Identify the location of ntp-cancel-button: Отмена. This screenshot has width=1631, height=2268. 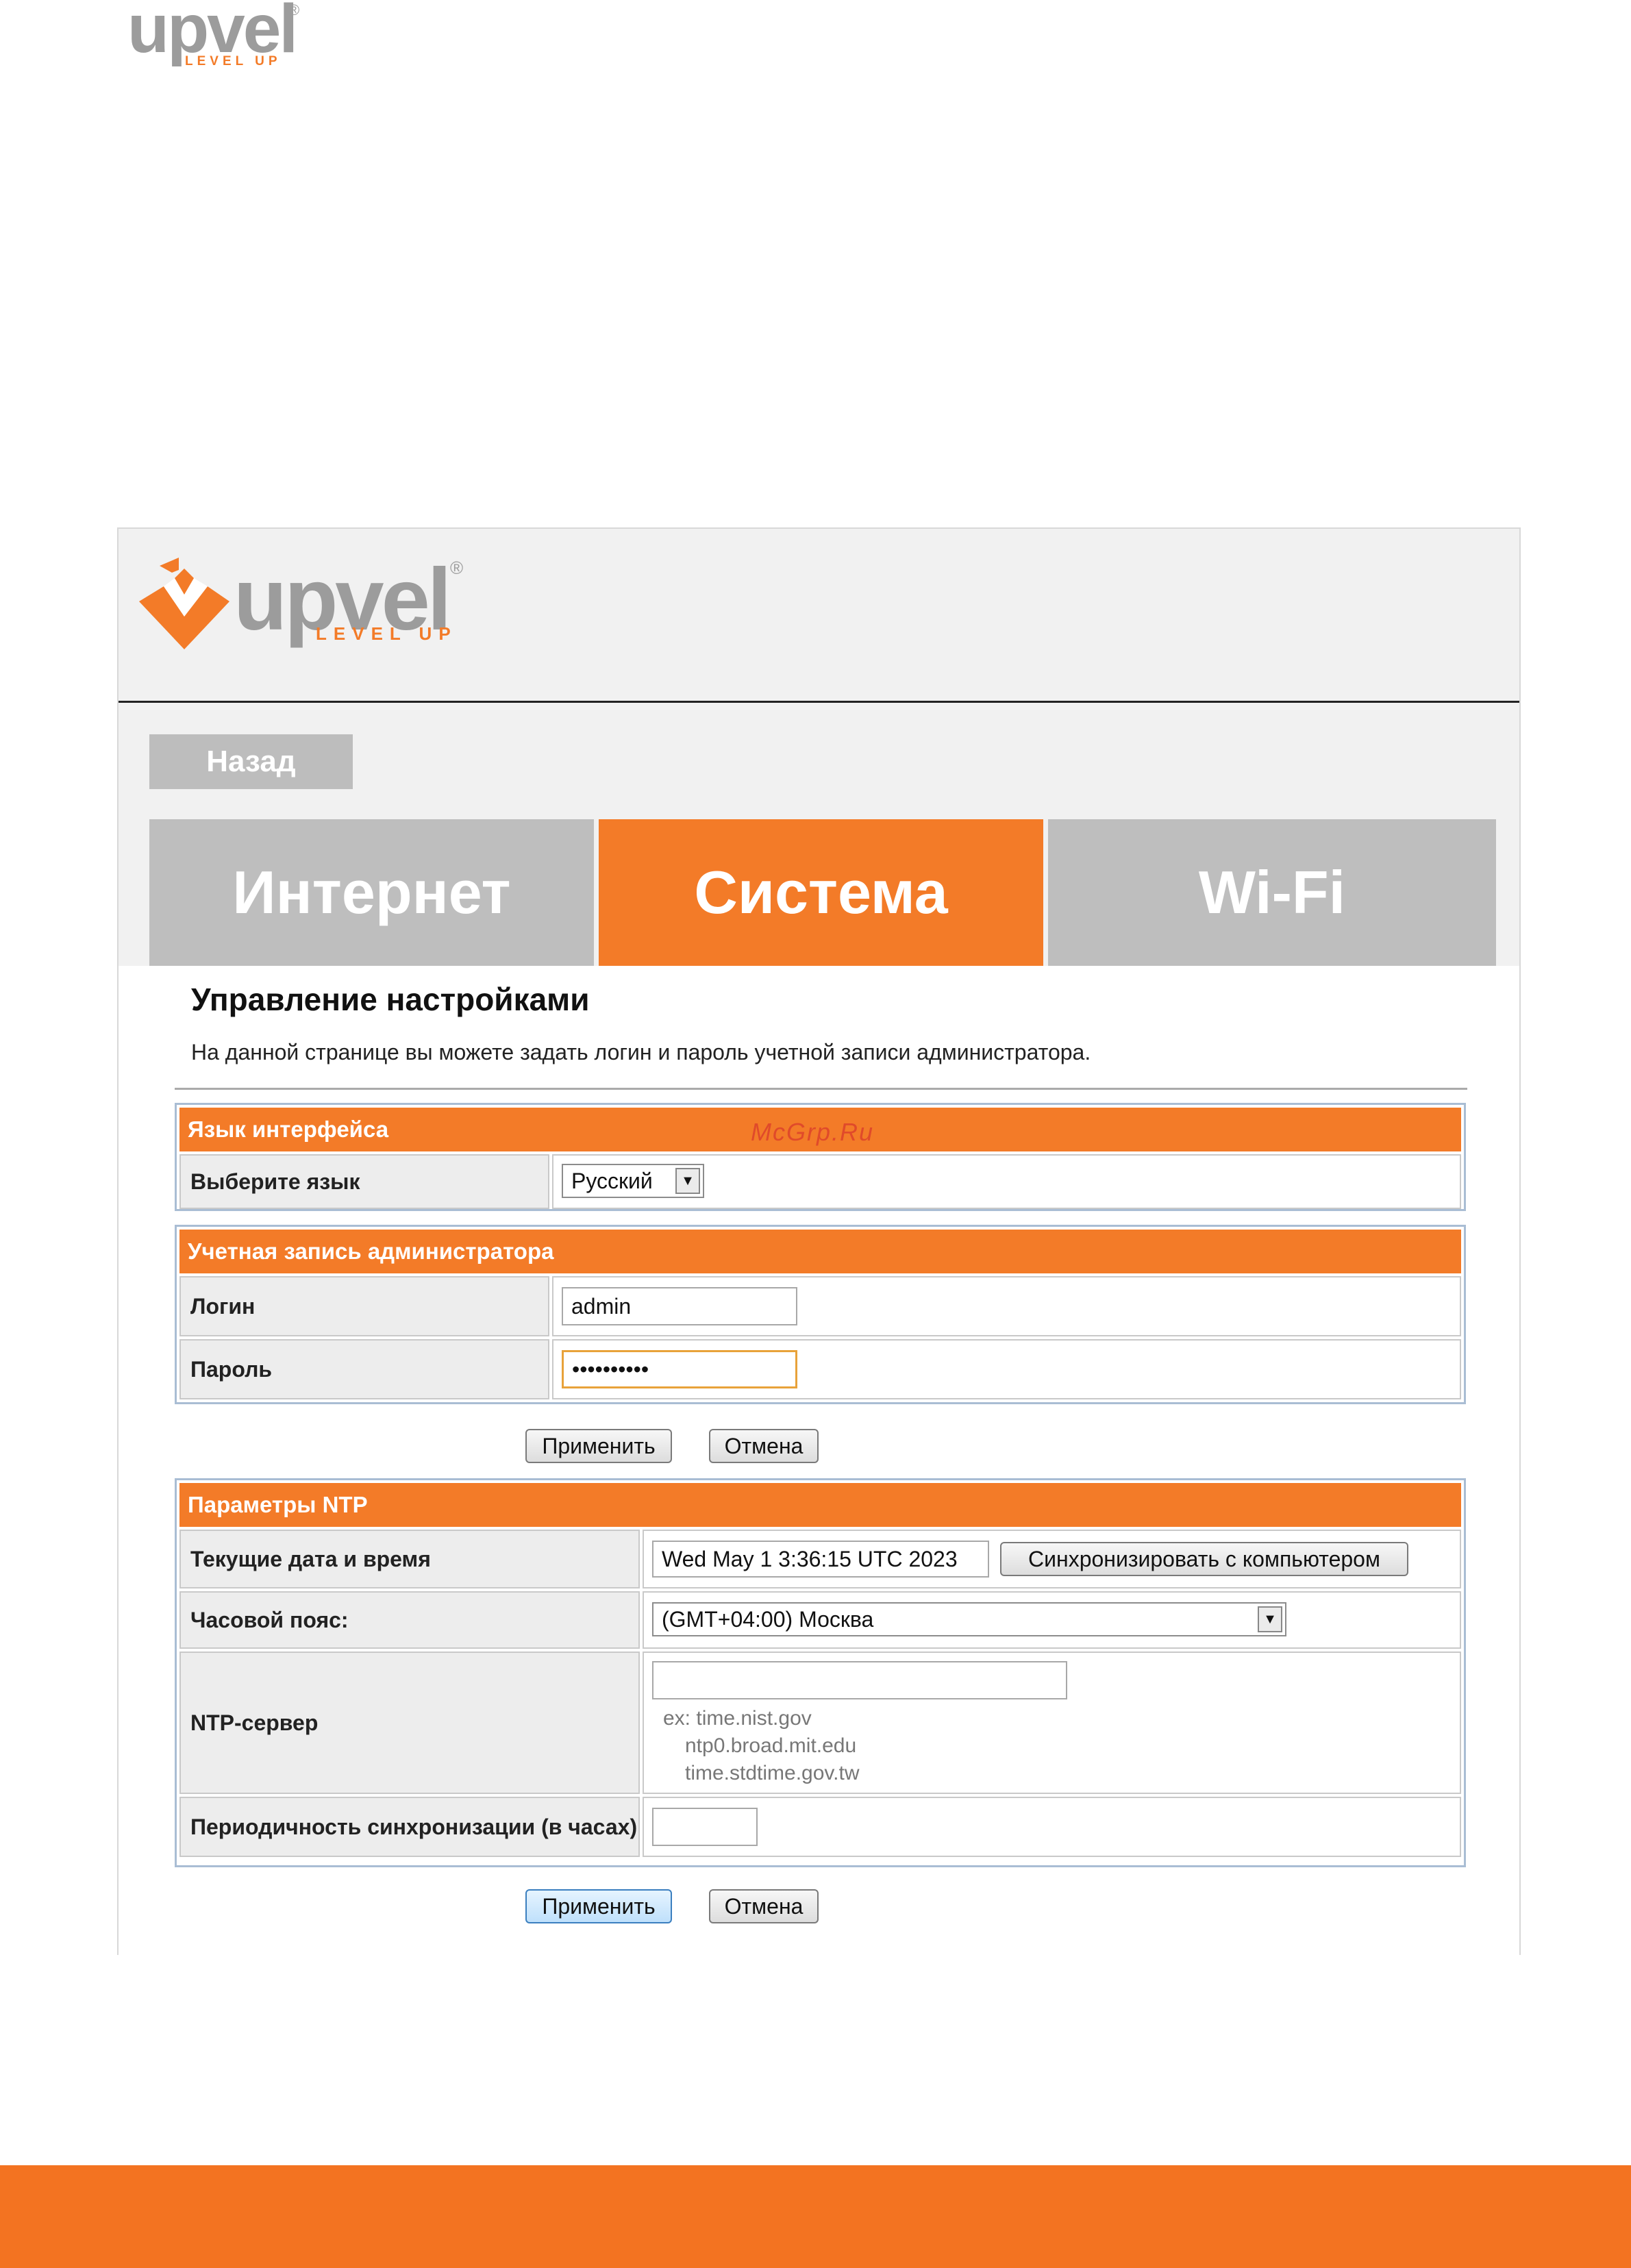
(764, 1906).